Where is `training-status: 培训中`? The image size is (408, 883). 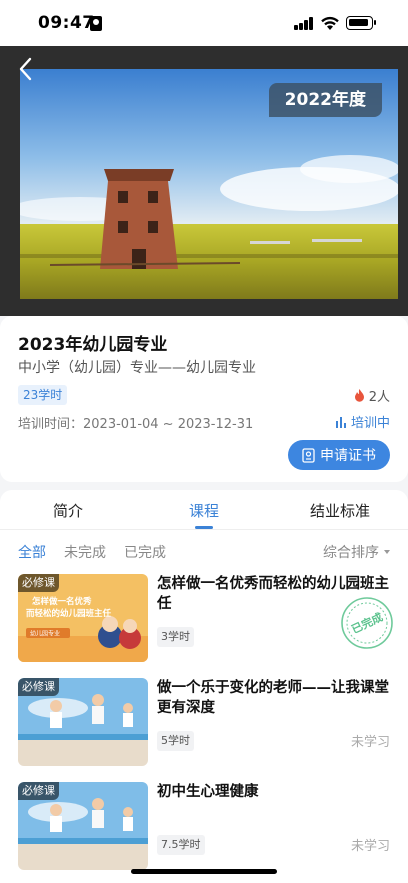 training-status: 培训中 is located at coordinates (362, 421).